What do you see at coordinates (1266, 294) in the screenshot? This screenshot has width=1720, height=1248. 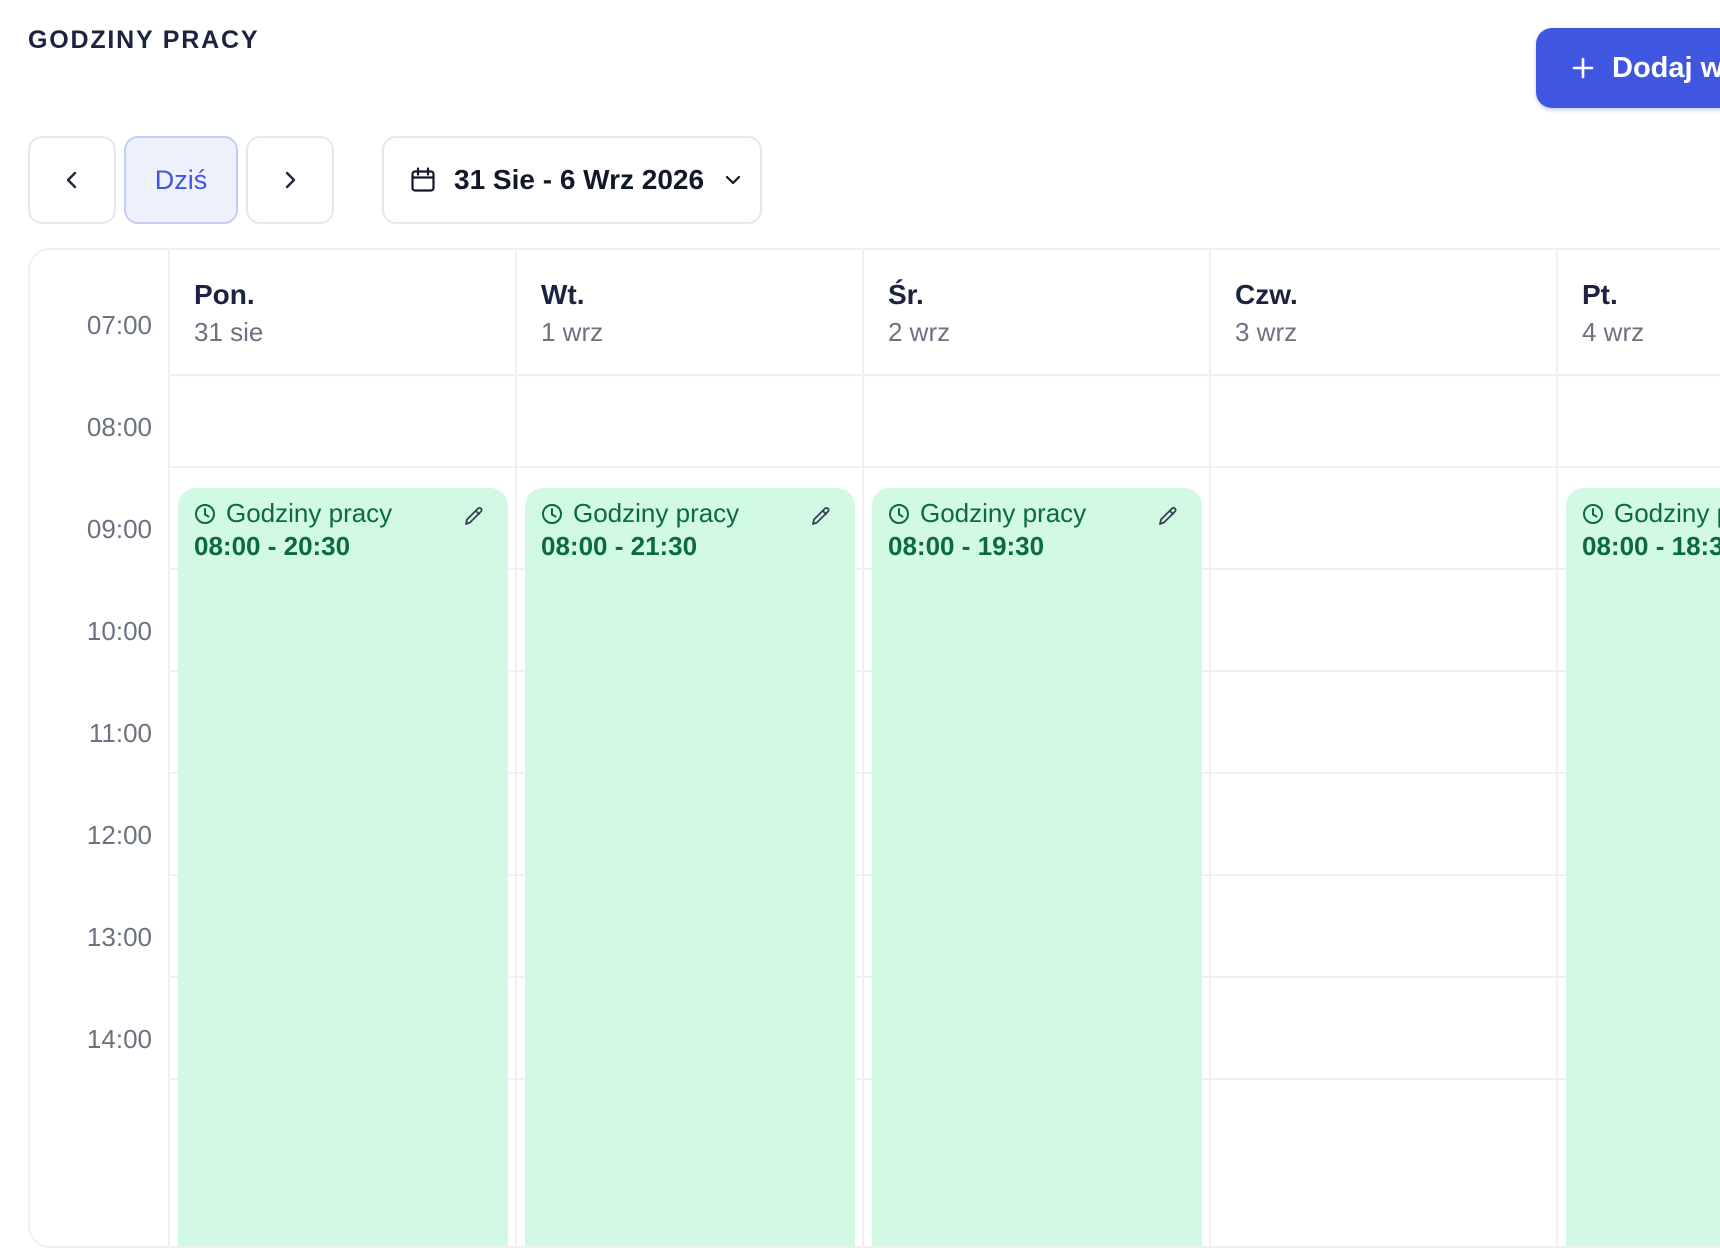 I see `day-name: Czw.` at bounding box center [1266, 294].